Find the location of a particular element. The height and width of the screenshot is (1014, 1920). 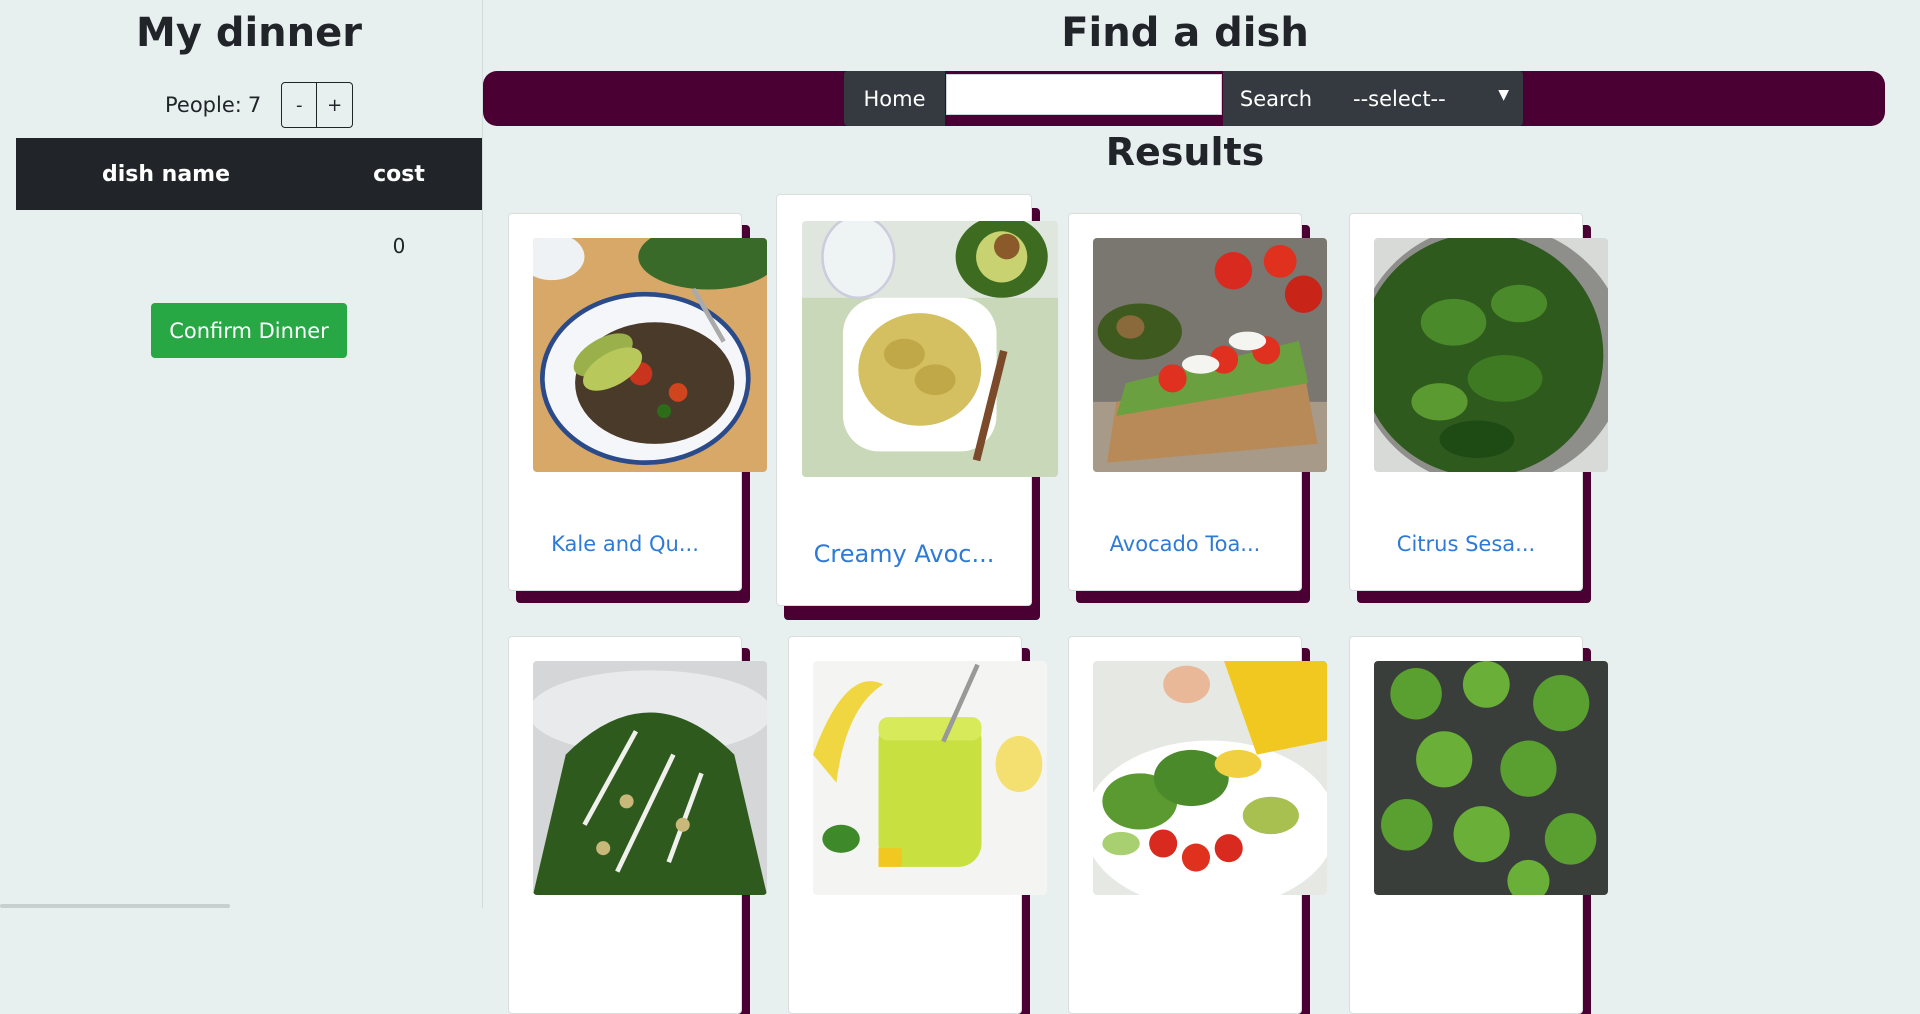

search-input is located at coordinates (1084, 94).